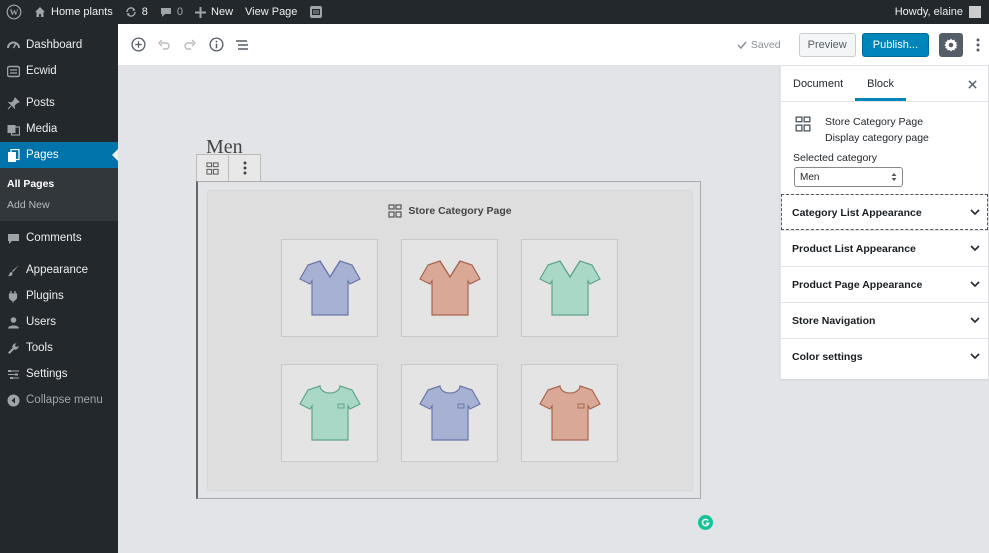 The image size is (989, 553). I want to click on updates-icon, so click(131, 12).